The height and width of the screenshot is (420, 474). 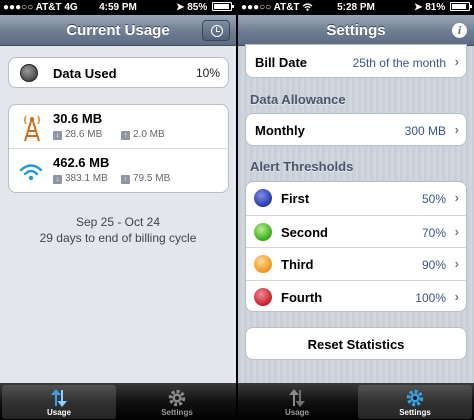 I want to click on cellular-total: 30.6 MB, so click(x=78, y=118).